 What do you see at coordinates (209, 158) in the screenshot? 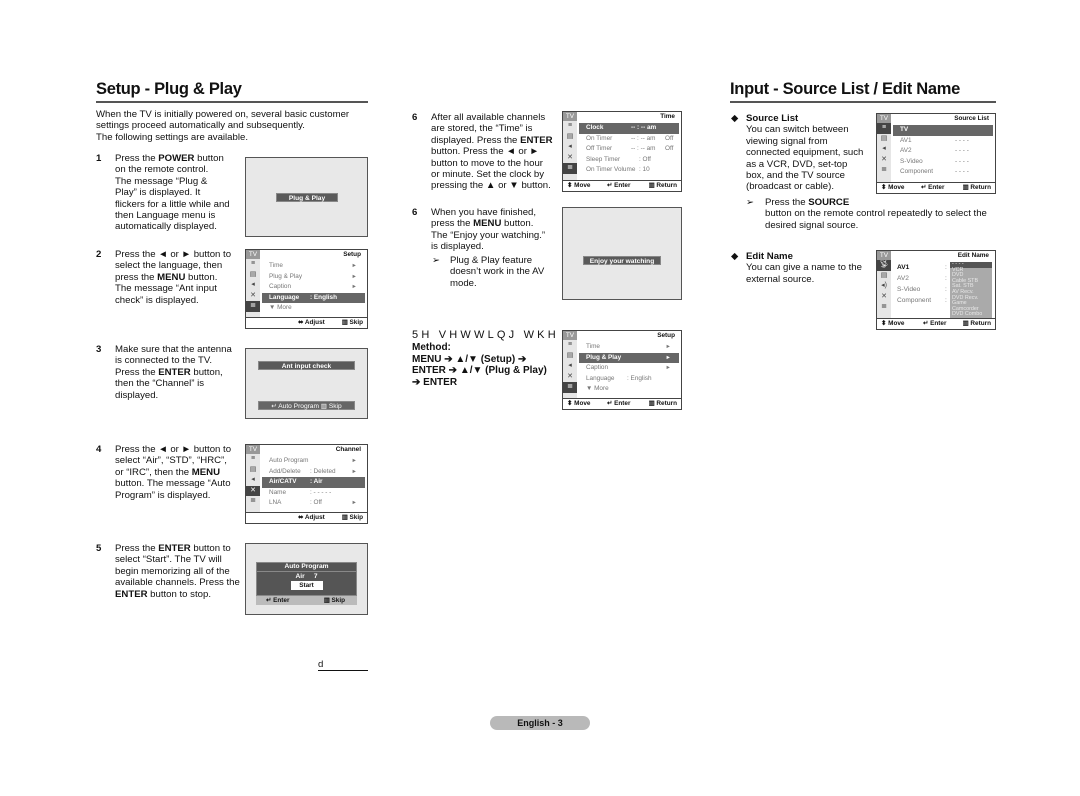
I see `step-text: button` at bounding box center [209, 158].